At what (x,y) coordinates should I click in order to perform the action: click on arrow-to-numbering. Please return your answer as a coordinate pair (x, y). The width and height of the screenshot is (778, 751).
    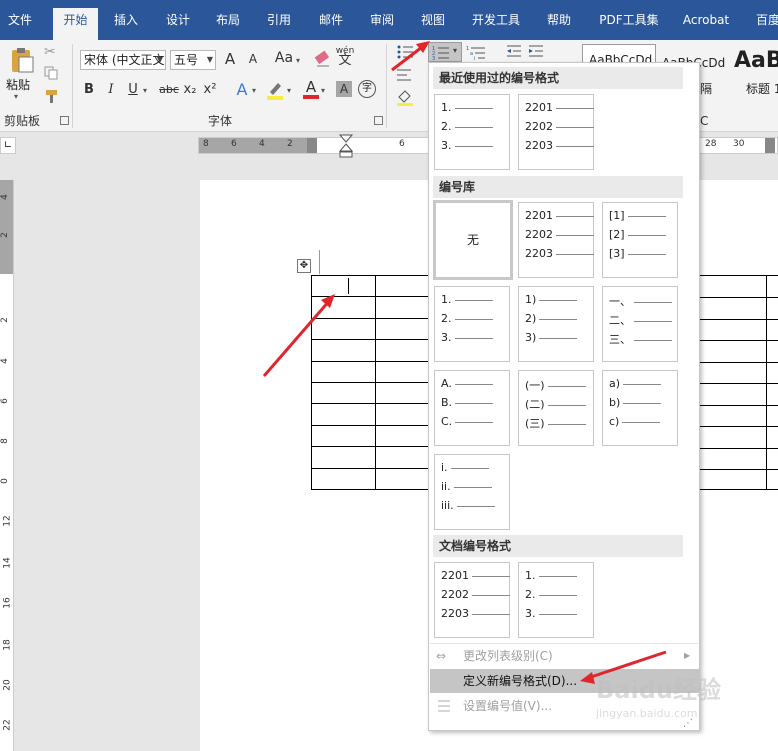
    Looking at the image, I should click on (410, 56).